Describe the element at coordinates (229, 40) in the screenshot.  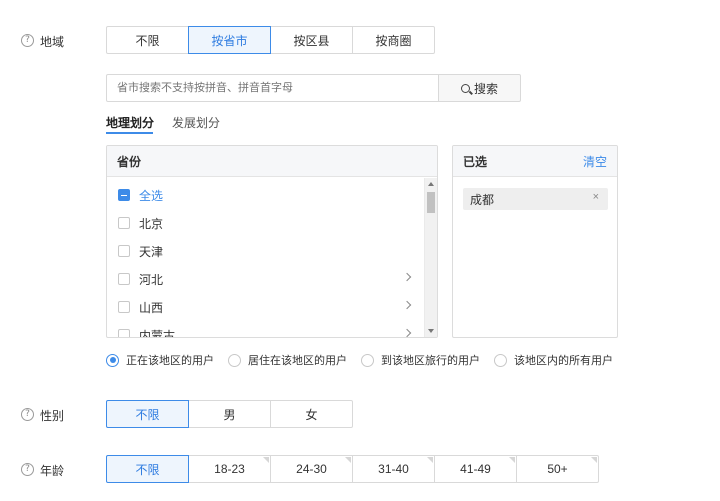
I see `region-option-by-province: 按省市` at that location.